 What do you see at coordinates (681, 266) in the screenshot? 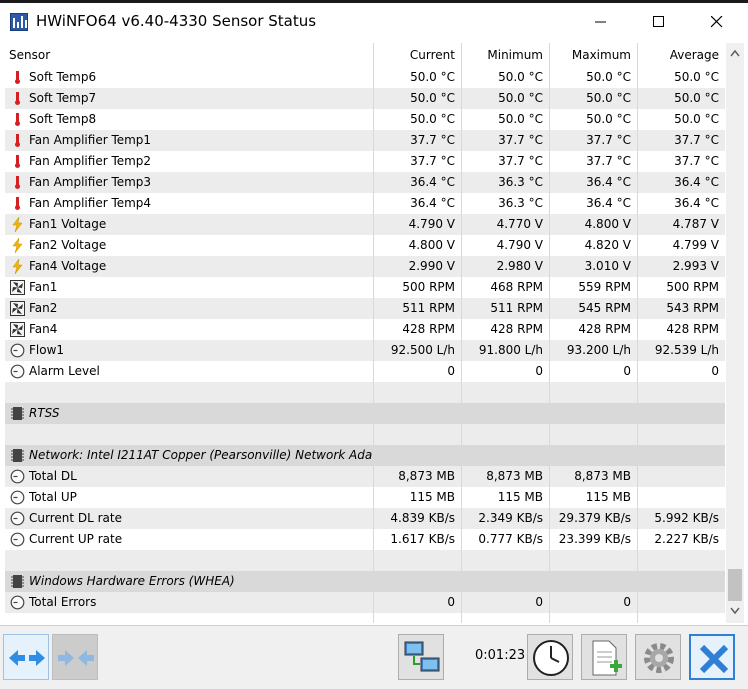
I see `average-value: 2.993 V` at bounding box center [681, 266].